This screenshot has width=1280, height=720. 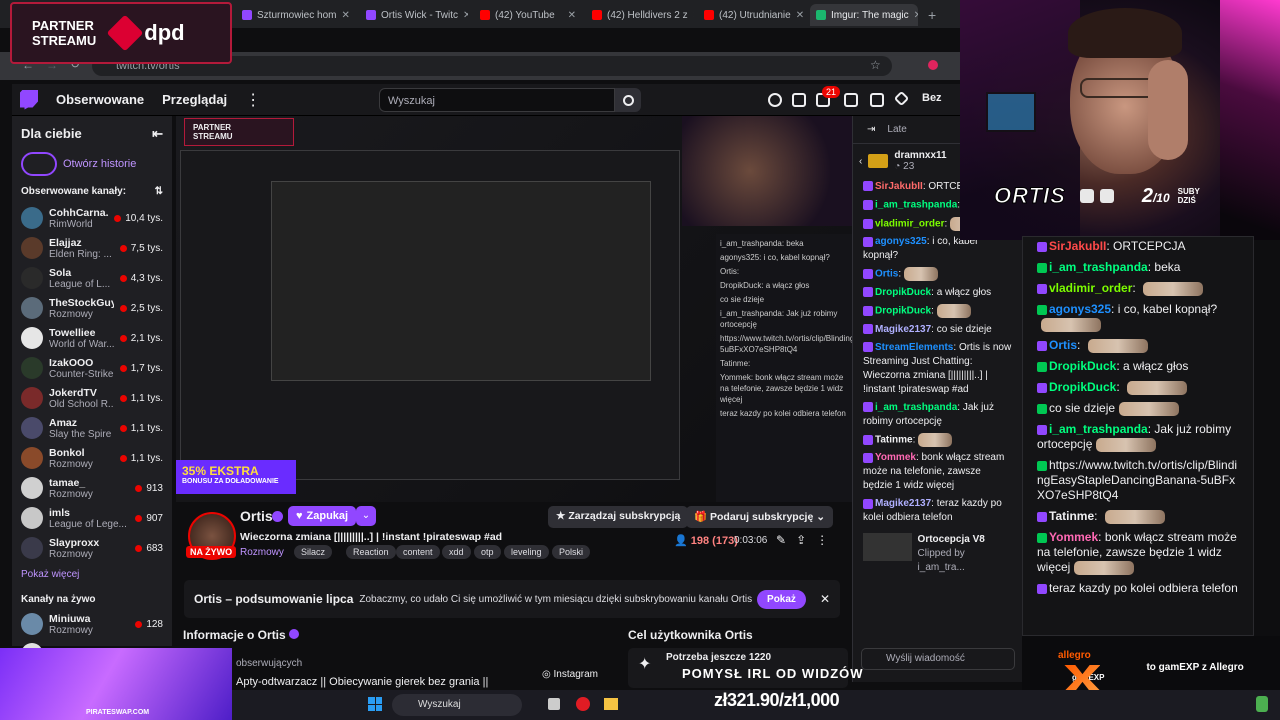 What do you see at coordinates (799, 100) in the screenshot?
I see `extensions-icon` at bounding box center [799, 100].